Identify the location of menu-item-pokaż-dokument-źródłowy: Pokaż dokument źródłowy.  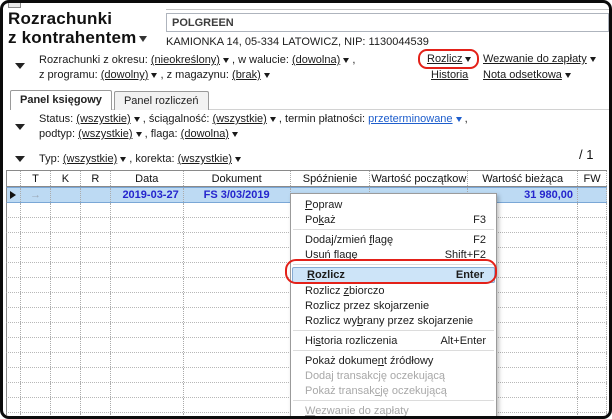
(393, 360).